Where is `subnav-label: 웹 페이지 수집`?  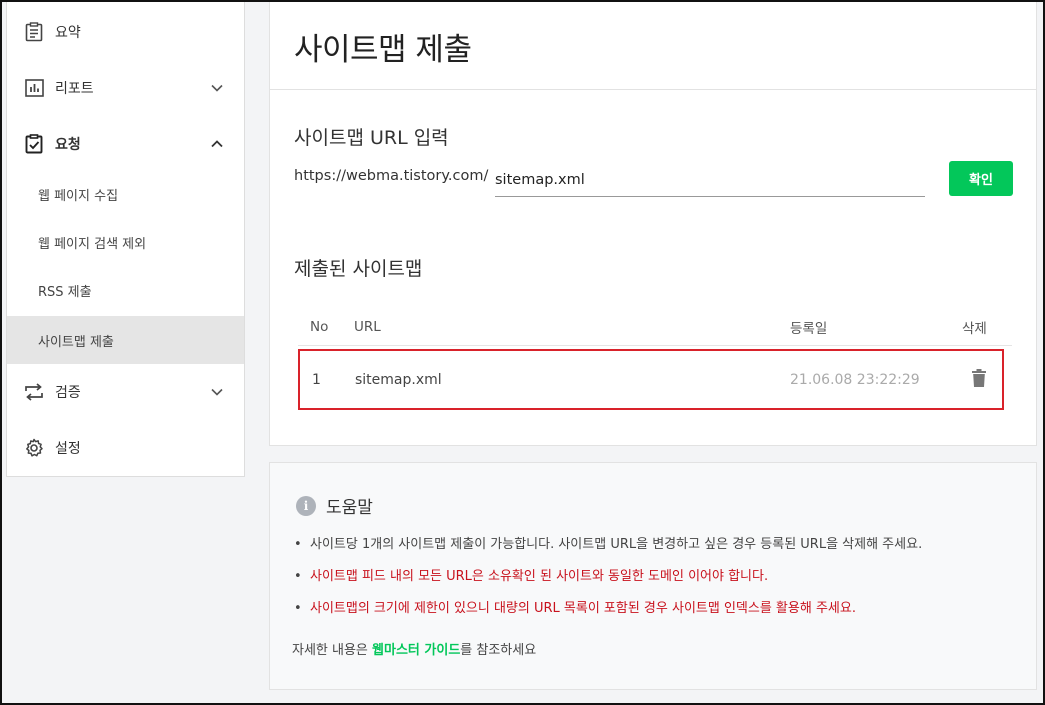
subnav-label: 웹 페이지 수집 is located at coordinates (78, 196).